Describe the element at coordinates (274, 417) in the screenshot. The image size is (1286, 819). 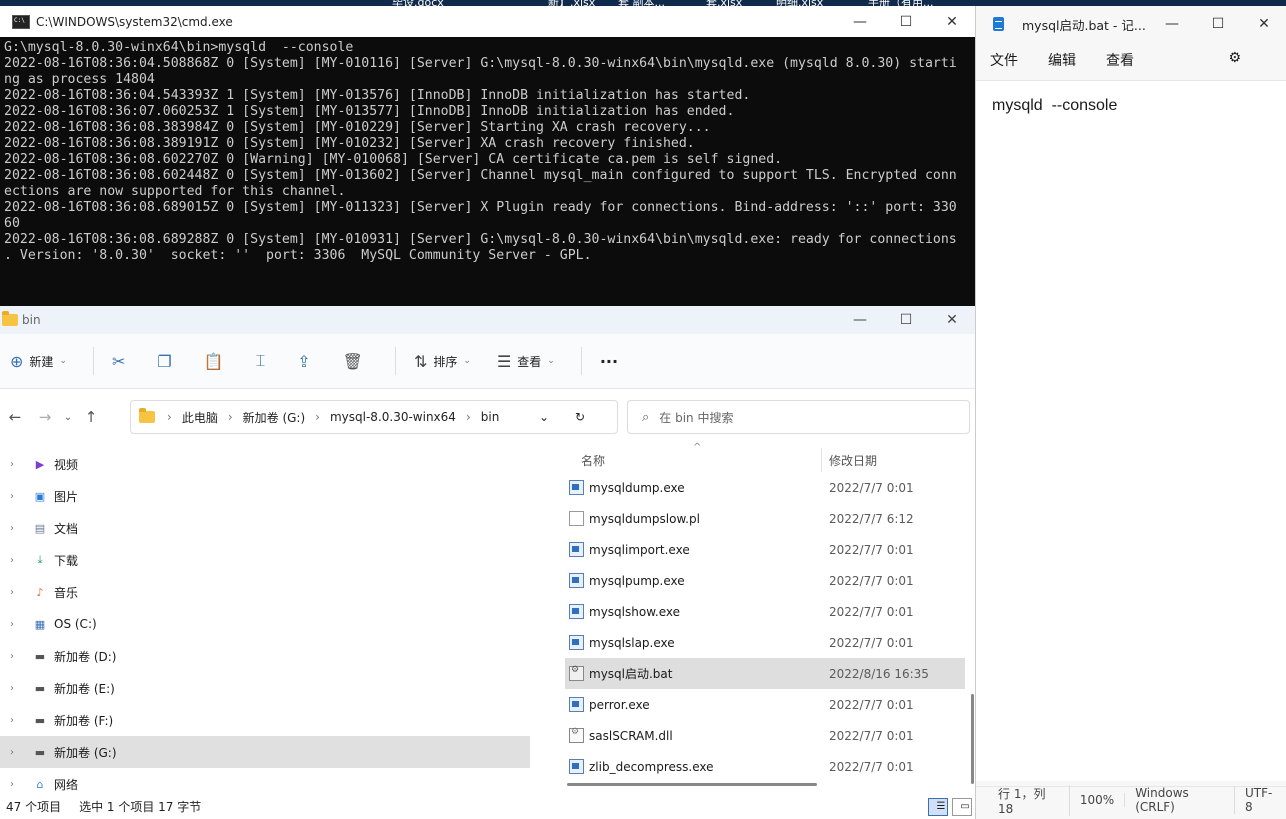
I see `breadcrumb-item: 新加卷 (G:)` at that location.